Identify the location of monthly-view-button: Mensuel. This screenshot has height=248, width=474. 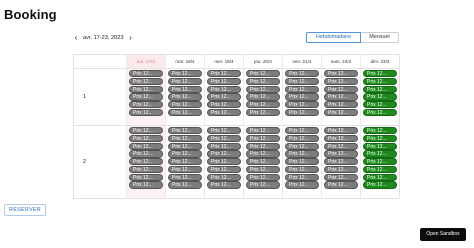
(380, 37).